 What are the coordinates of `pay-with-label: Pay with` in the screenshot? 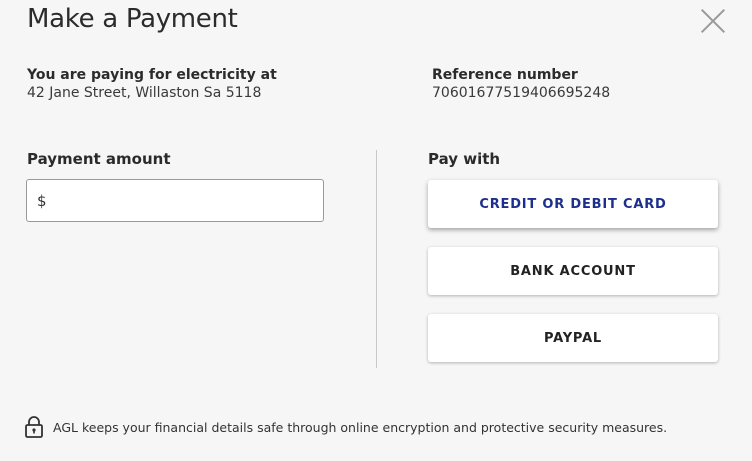 It's located at (464, 159).